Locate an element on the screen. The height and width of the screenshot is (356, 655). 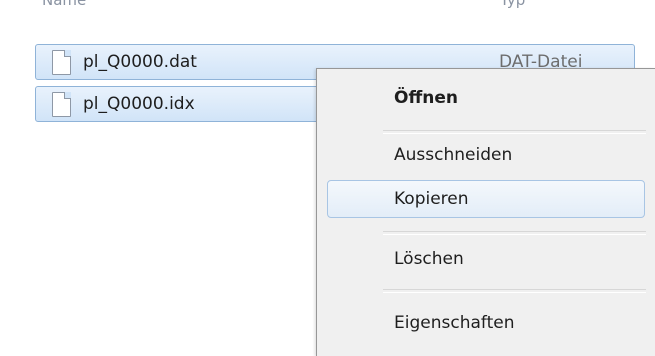
menu-item-copy: Kopieren is located at coordinates (486, 199).